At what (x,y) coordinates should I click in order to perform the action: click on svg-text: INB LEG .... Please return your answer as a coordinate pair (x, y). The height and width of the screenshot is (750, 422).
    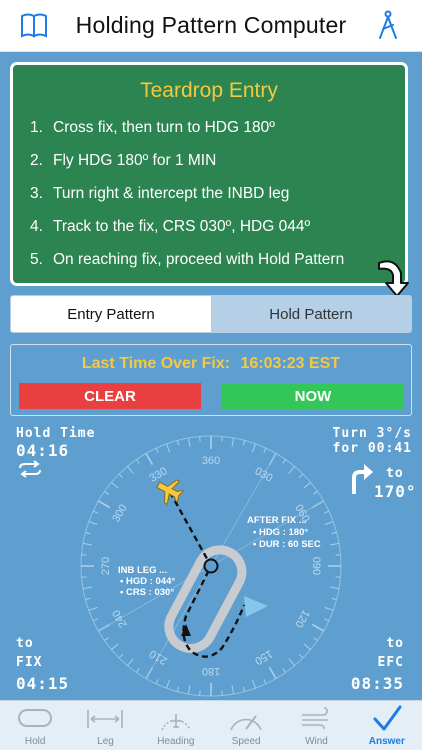
    Looking at the image, I should click on (142, 570).